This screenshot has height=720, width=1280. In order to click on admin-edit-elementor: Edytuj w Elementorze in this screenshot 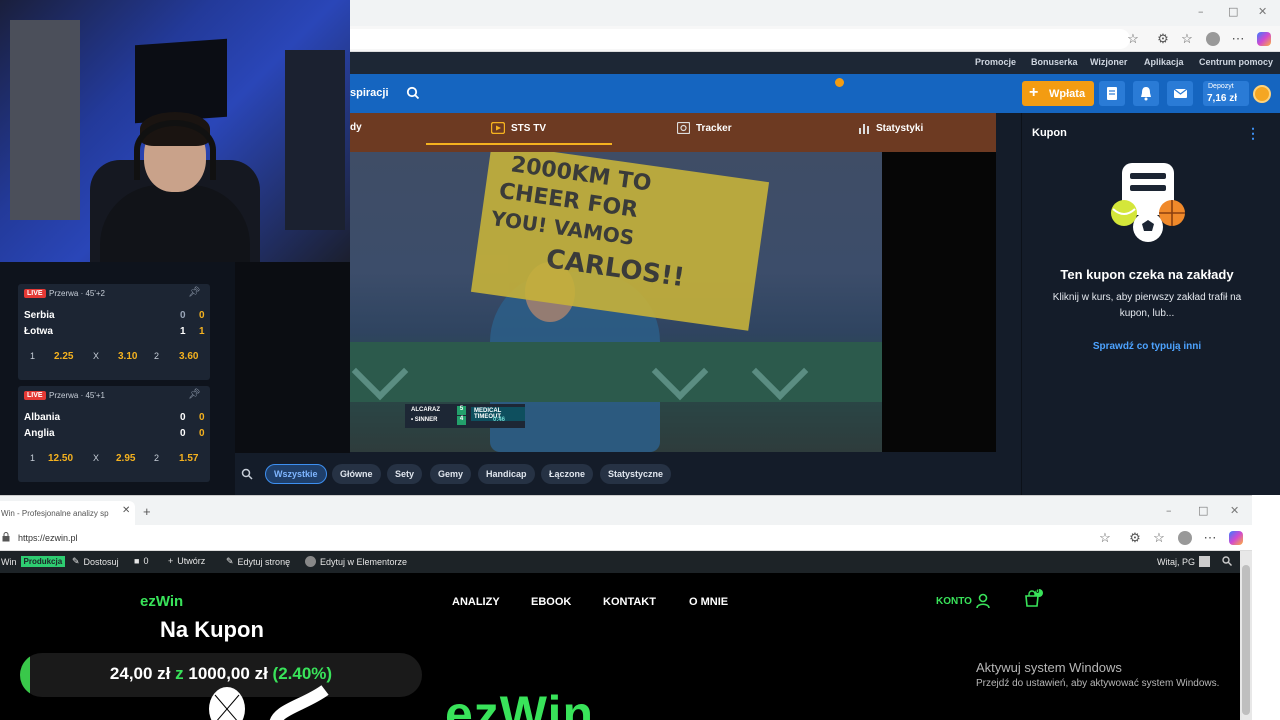, I will do `click(356, 561)`.